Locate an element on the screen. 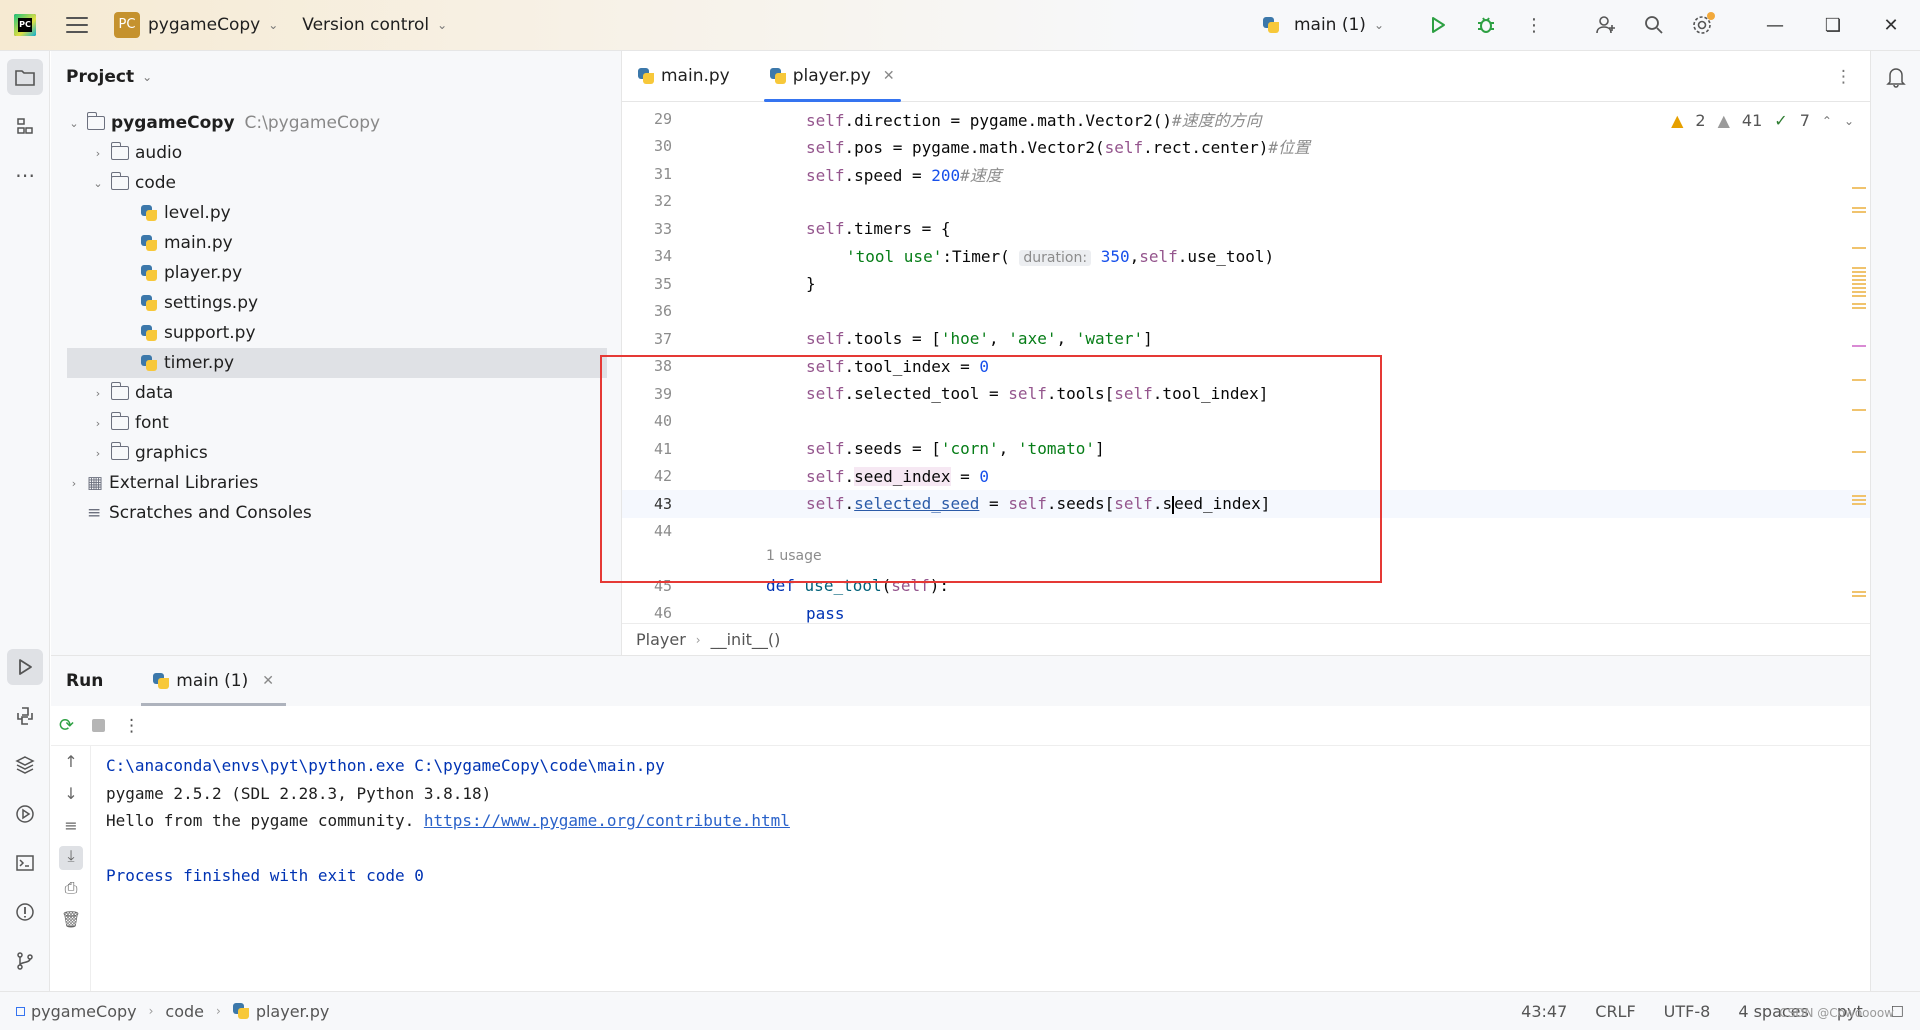 The width and height of the screenshot is (1920, 1030). inspection-widget: ▲ 2 ▲ 41 ✓ 7 ⌃ ⌄ is located at coordinates (1762, 120).